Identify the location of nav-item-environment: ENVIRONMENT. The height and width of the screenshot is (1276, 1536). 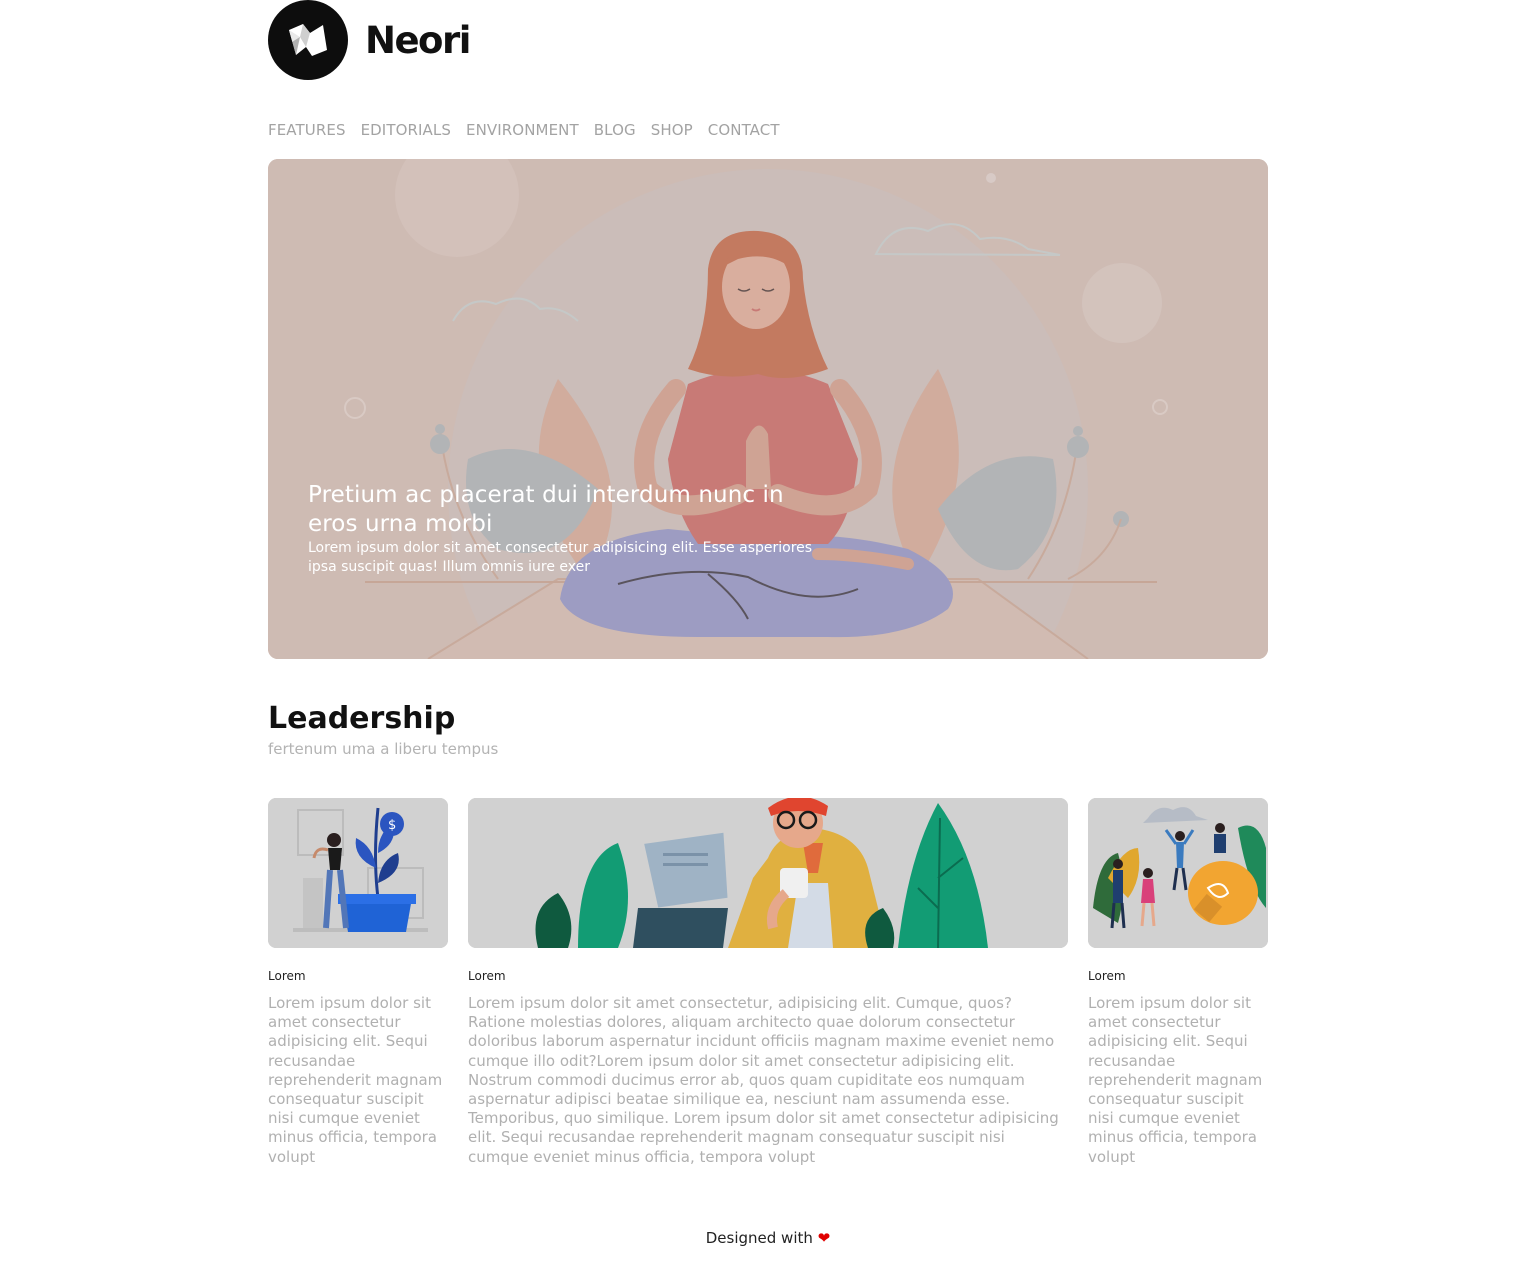
(522, 130).